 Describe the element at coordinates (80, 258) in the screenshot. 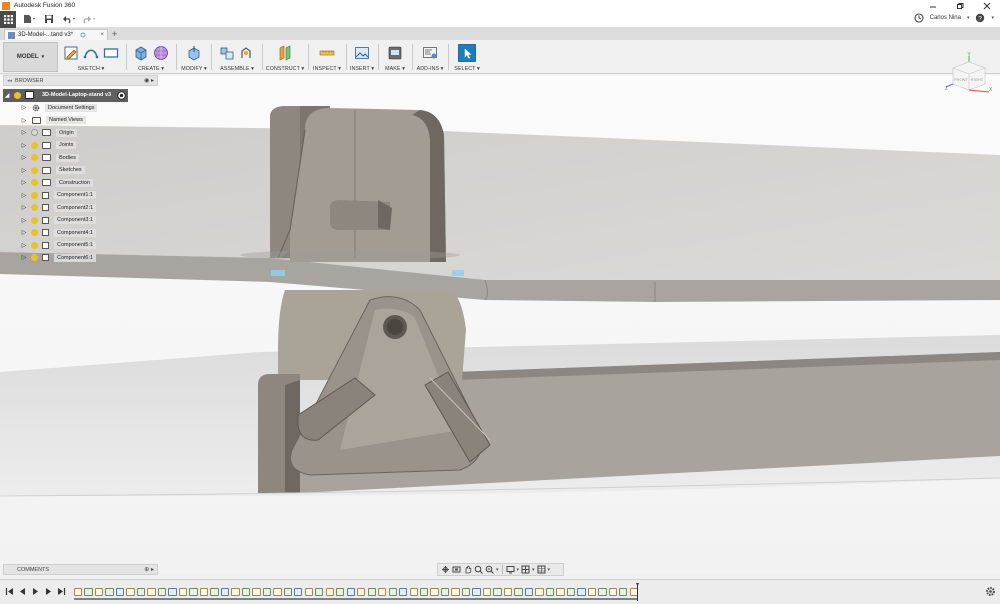

I see `tree-item-component6: ▷ Component6:1` at that location.